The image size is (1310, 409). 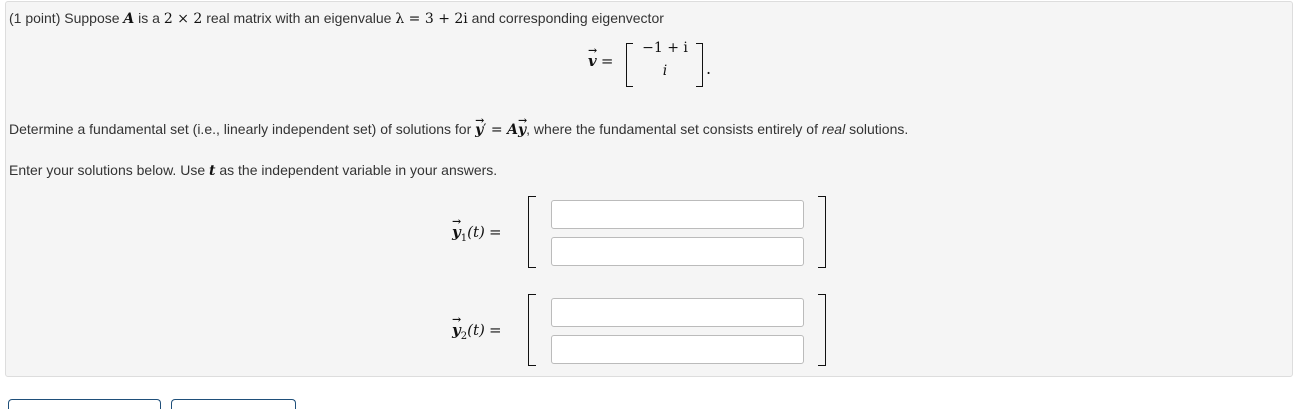 I want to click on eigenvalue: λ = 3 + 2i, so click(x=431, y=19).